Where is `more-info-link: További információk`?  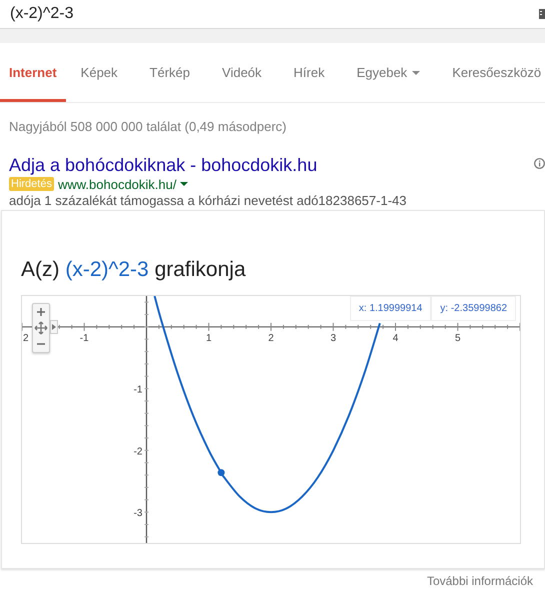 more-info-link: További információk is located at coordinates (479, 581).